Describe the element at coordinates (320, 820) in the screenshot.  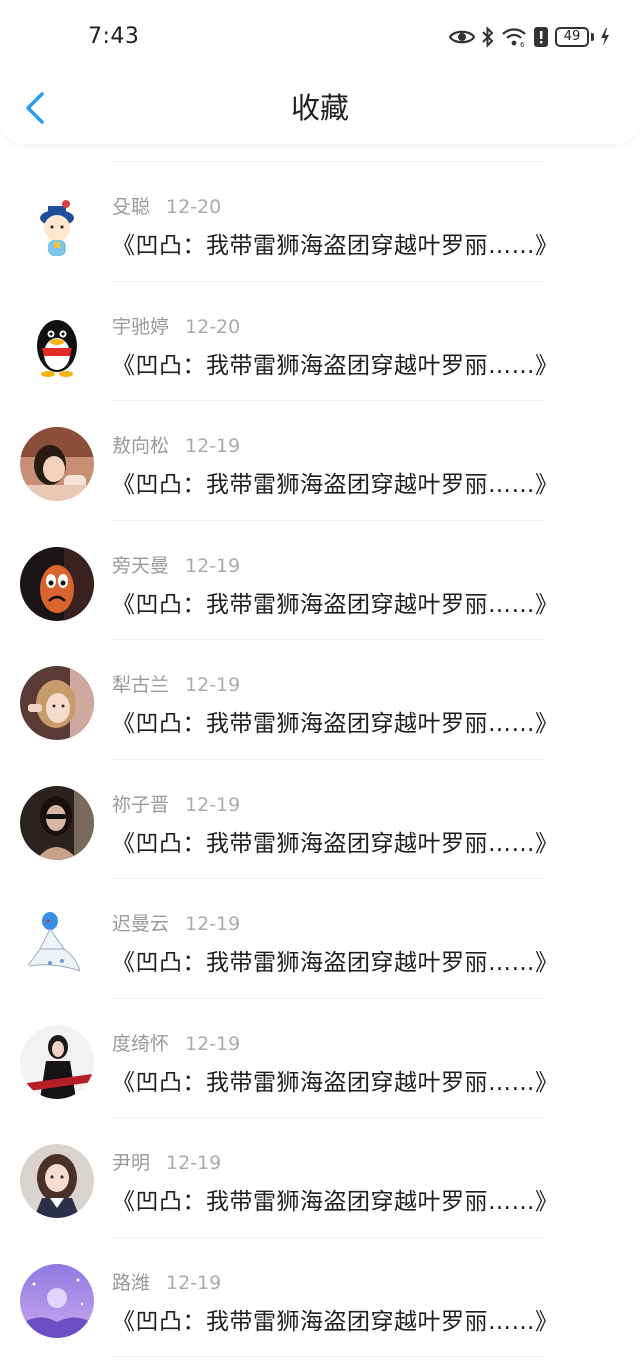
I see `list-item: 祢子晋 12-19 《凹凸：我带雷狮海盗团穿越叶罗丽……》` at that location.